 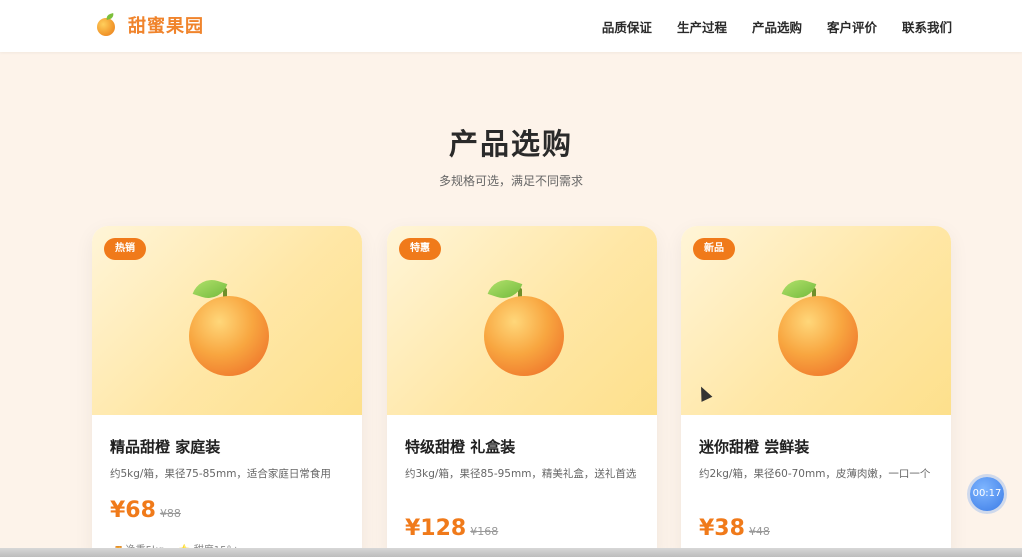 What do you see at coordinates (133, 510) in the screenshot?
I see `product-price: ¥68` at bounding box center [133, 510].